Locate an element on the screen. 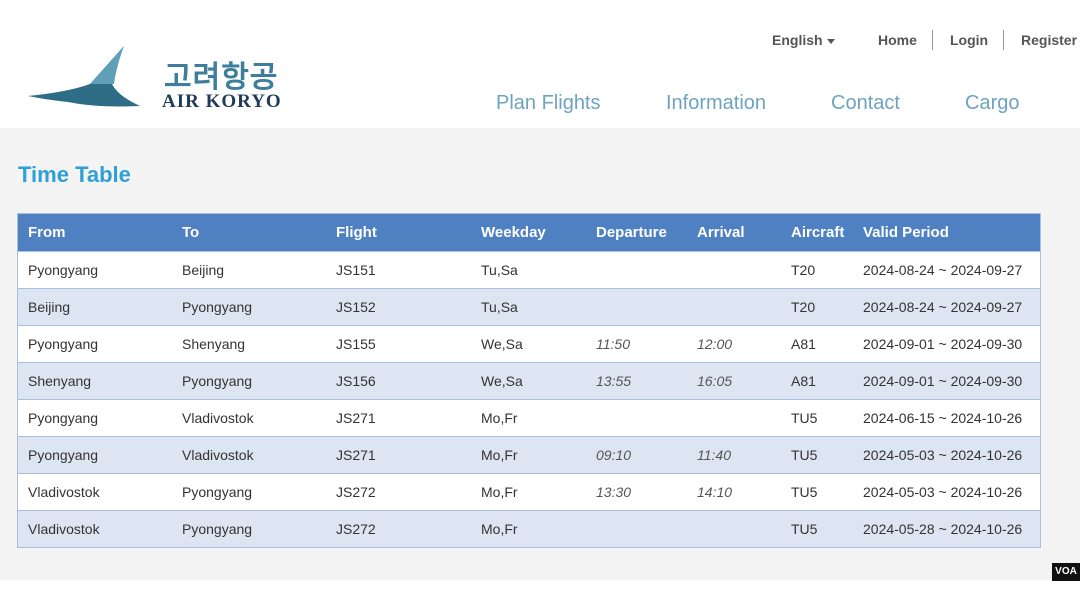 Image resolution: width=1080 pixels, height=608 pixels. table-cell: 14:10 is located at coordinates (734, 492).